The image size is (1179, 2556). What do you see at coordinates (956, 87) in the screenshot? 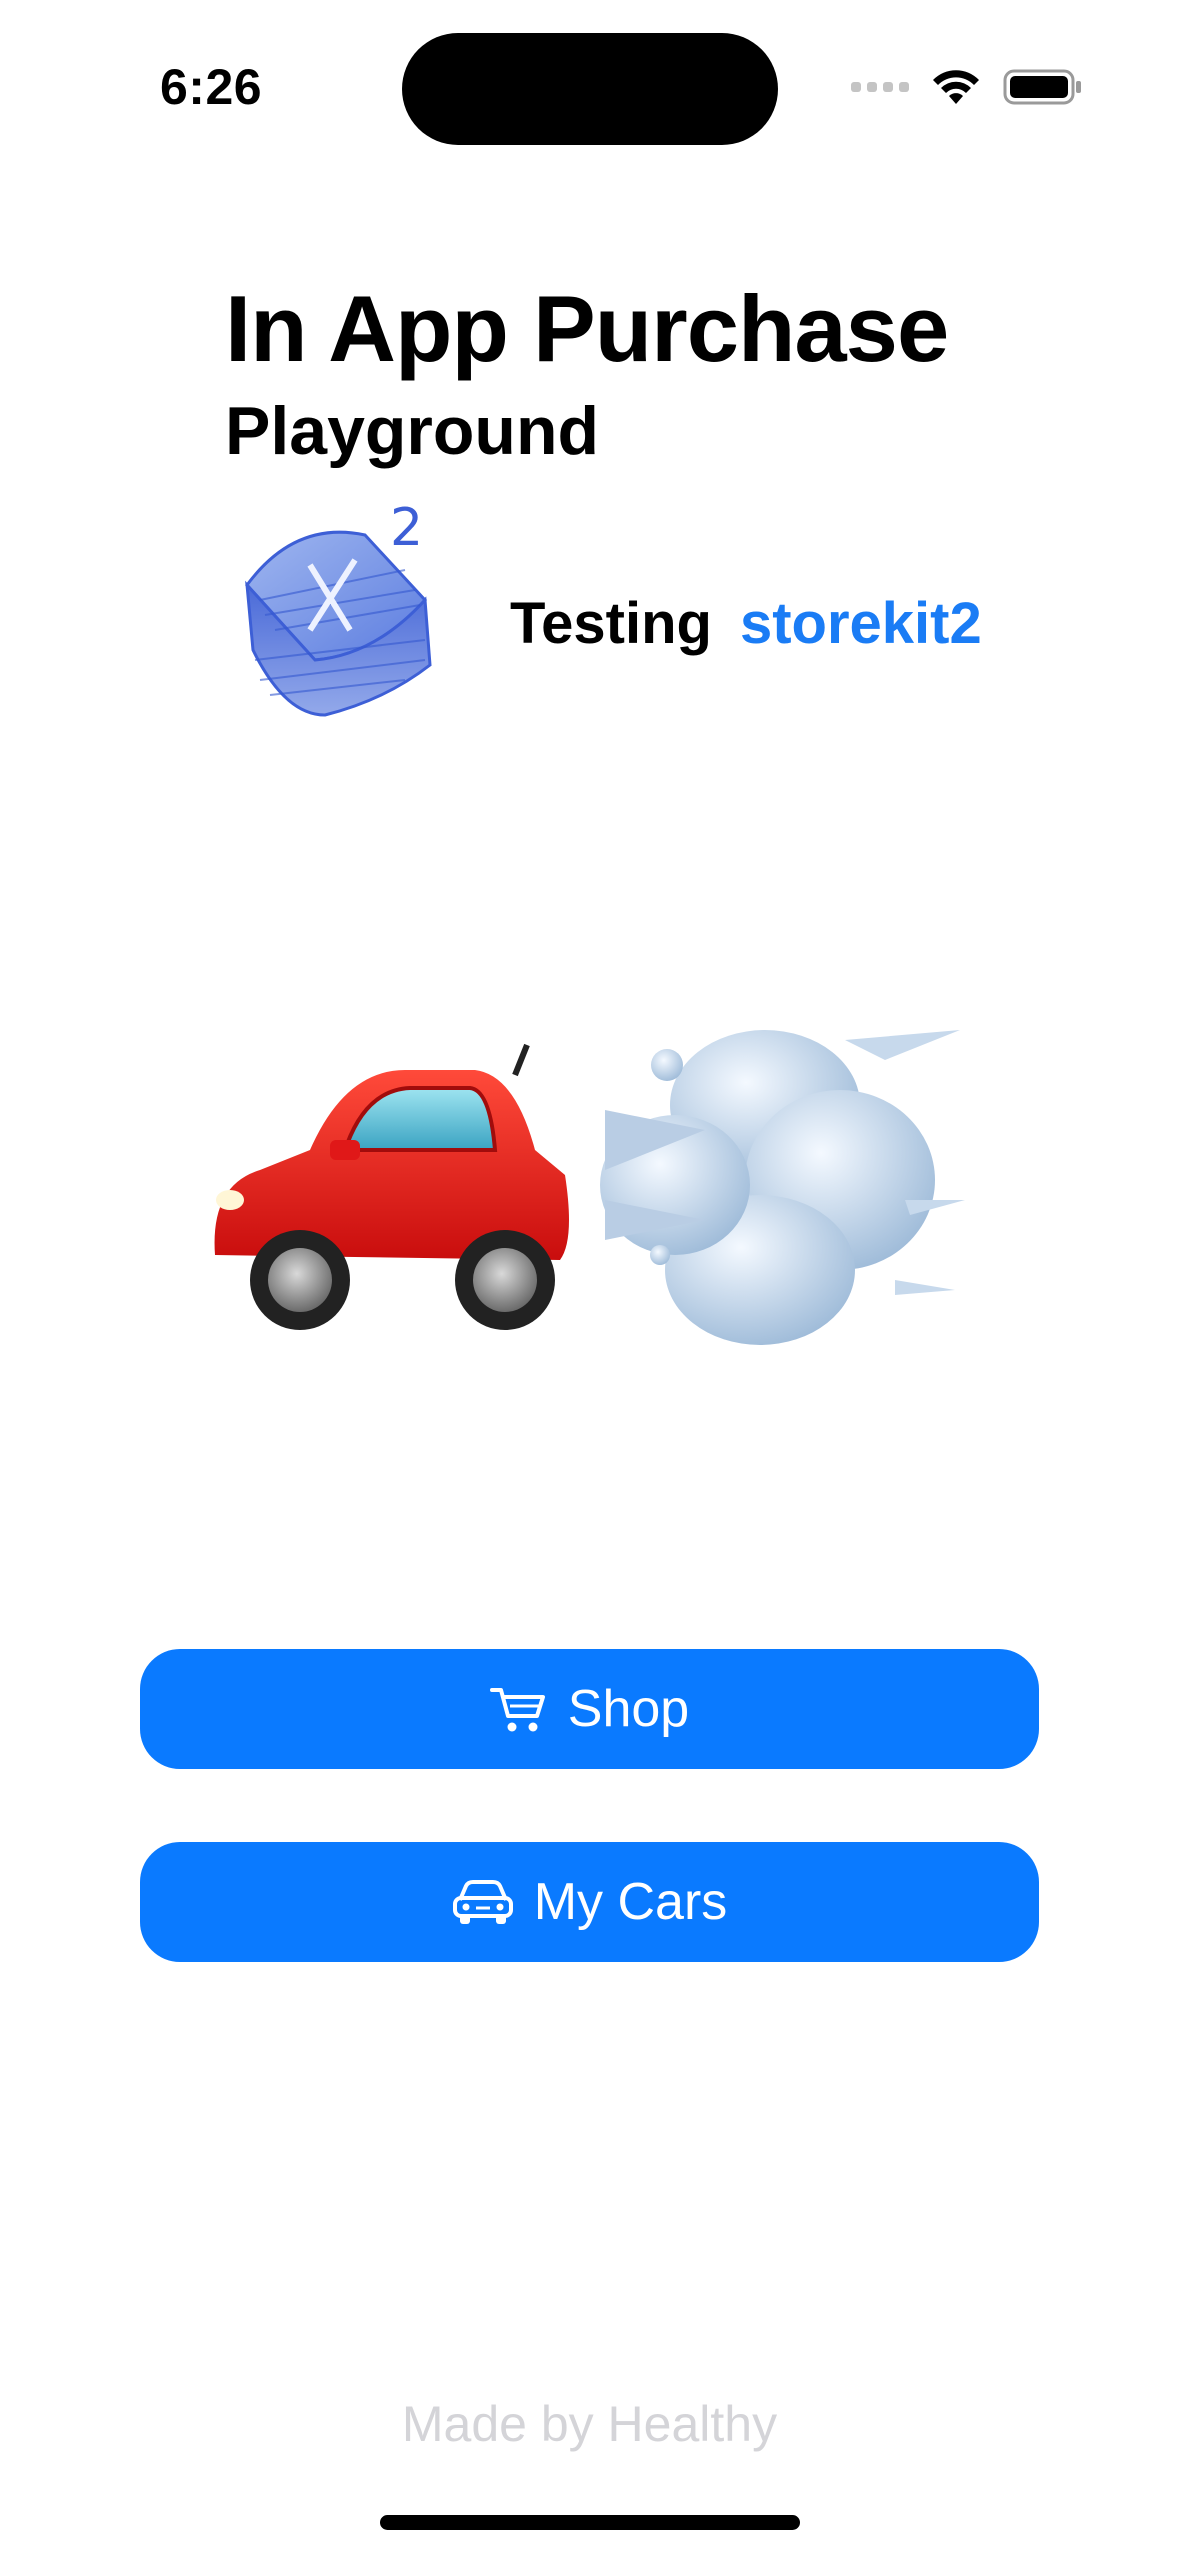
I see `wifi-icon` at bounding box center [956, 87].